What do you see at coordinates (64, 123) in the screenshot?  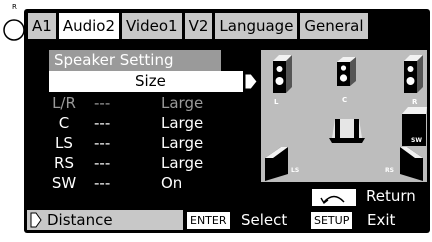 I see `speaker-label: C` at bounding box center [64, 123].